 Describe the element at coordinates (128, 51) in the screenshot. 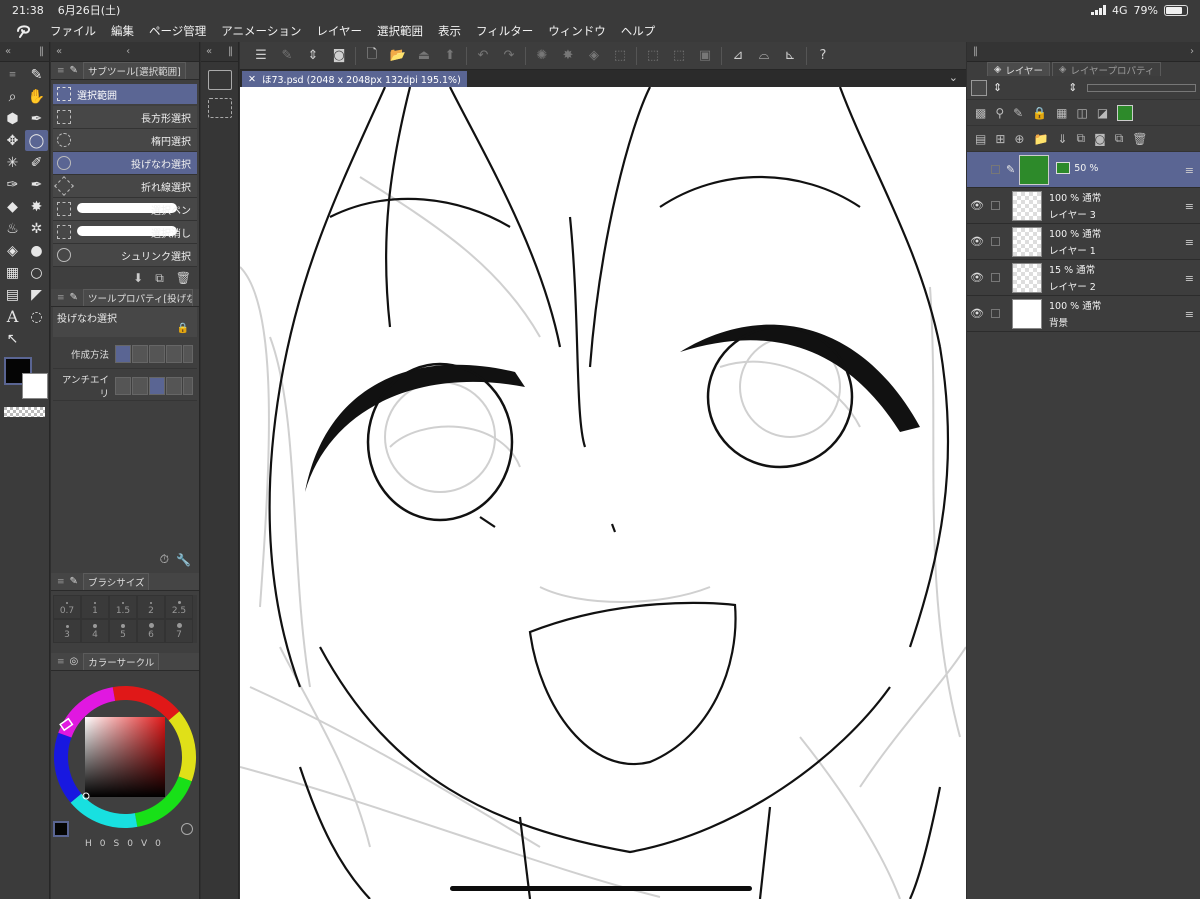

I see `back-chevron-icon: ‹` at that location.